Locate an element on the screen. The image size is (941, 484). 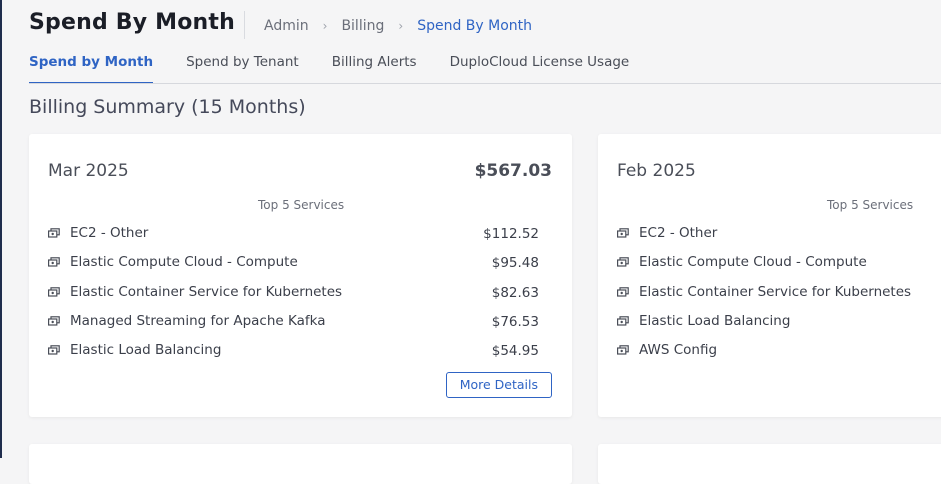
card-total: $567.03 is located at coordinates (513, 171).